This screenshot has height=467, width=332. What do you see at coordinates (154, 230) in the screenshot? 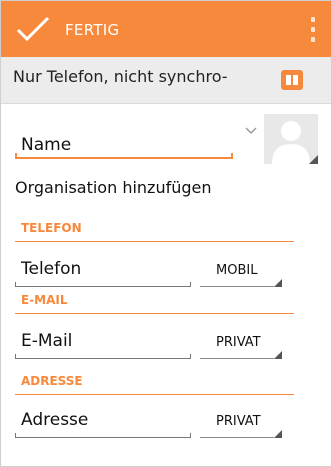
I see `section-header-phone: TELEFON` at bounding box center [154, 230].